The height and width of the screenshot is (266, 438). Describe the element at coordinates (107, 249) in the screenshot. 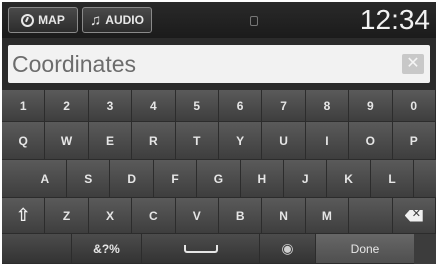

I see `symbols-key: &?%` at that location.